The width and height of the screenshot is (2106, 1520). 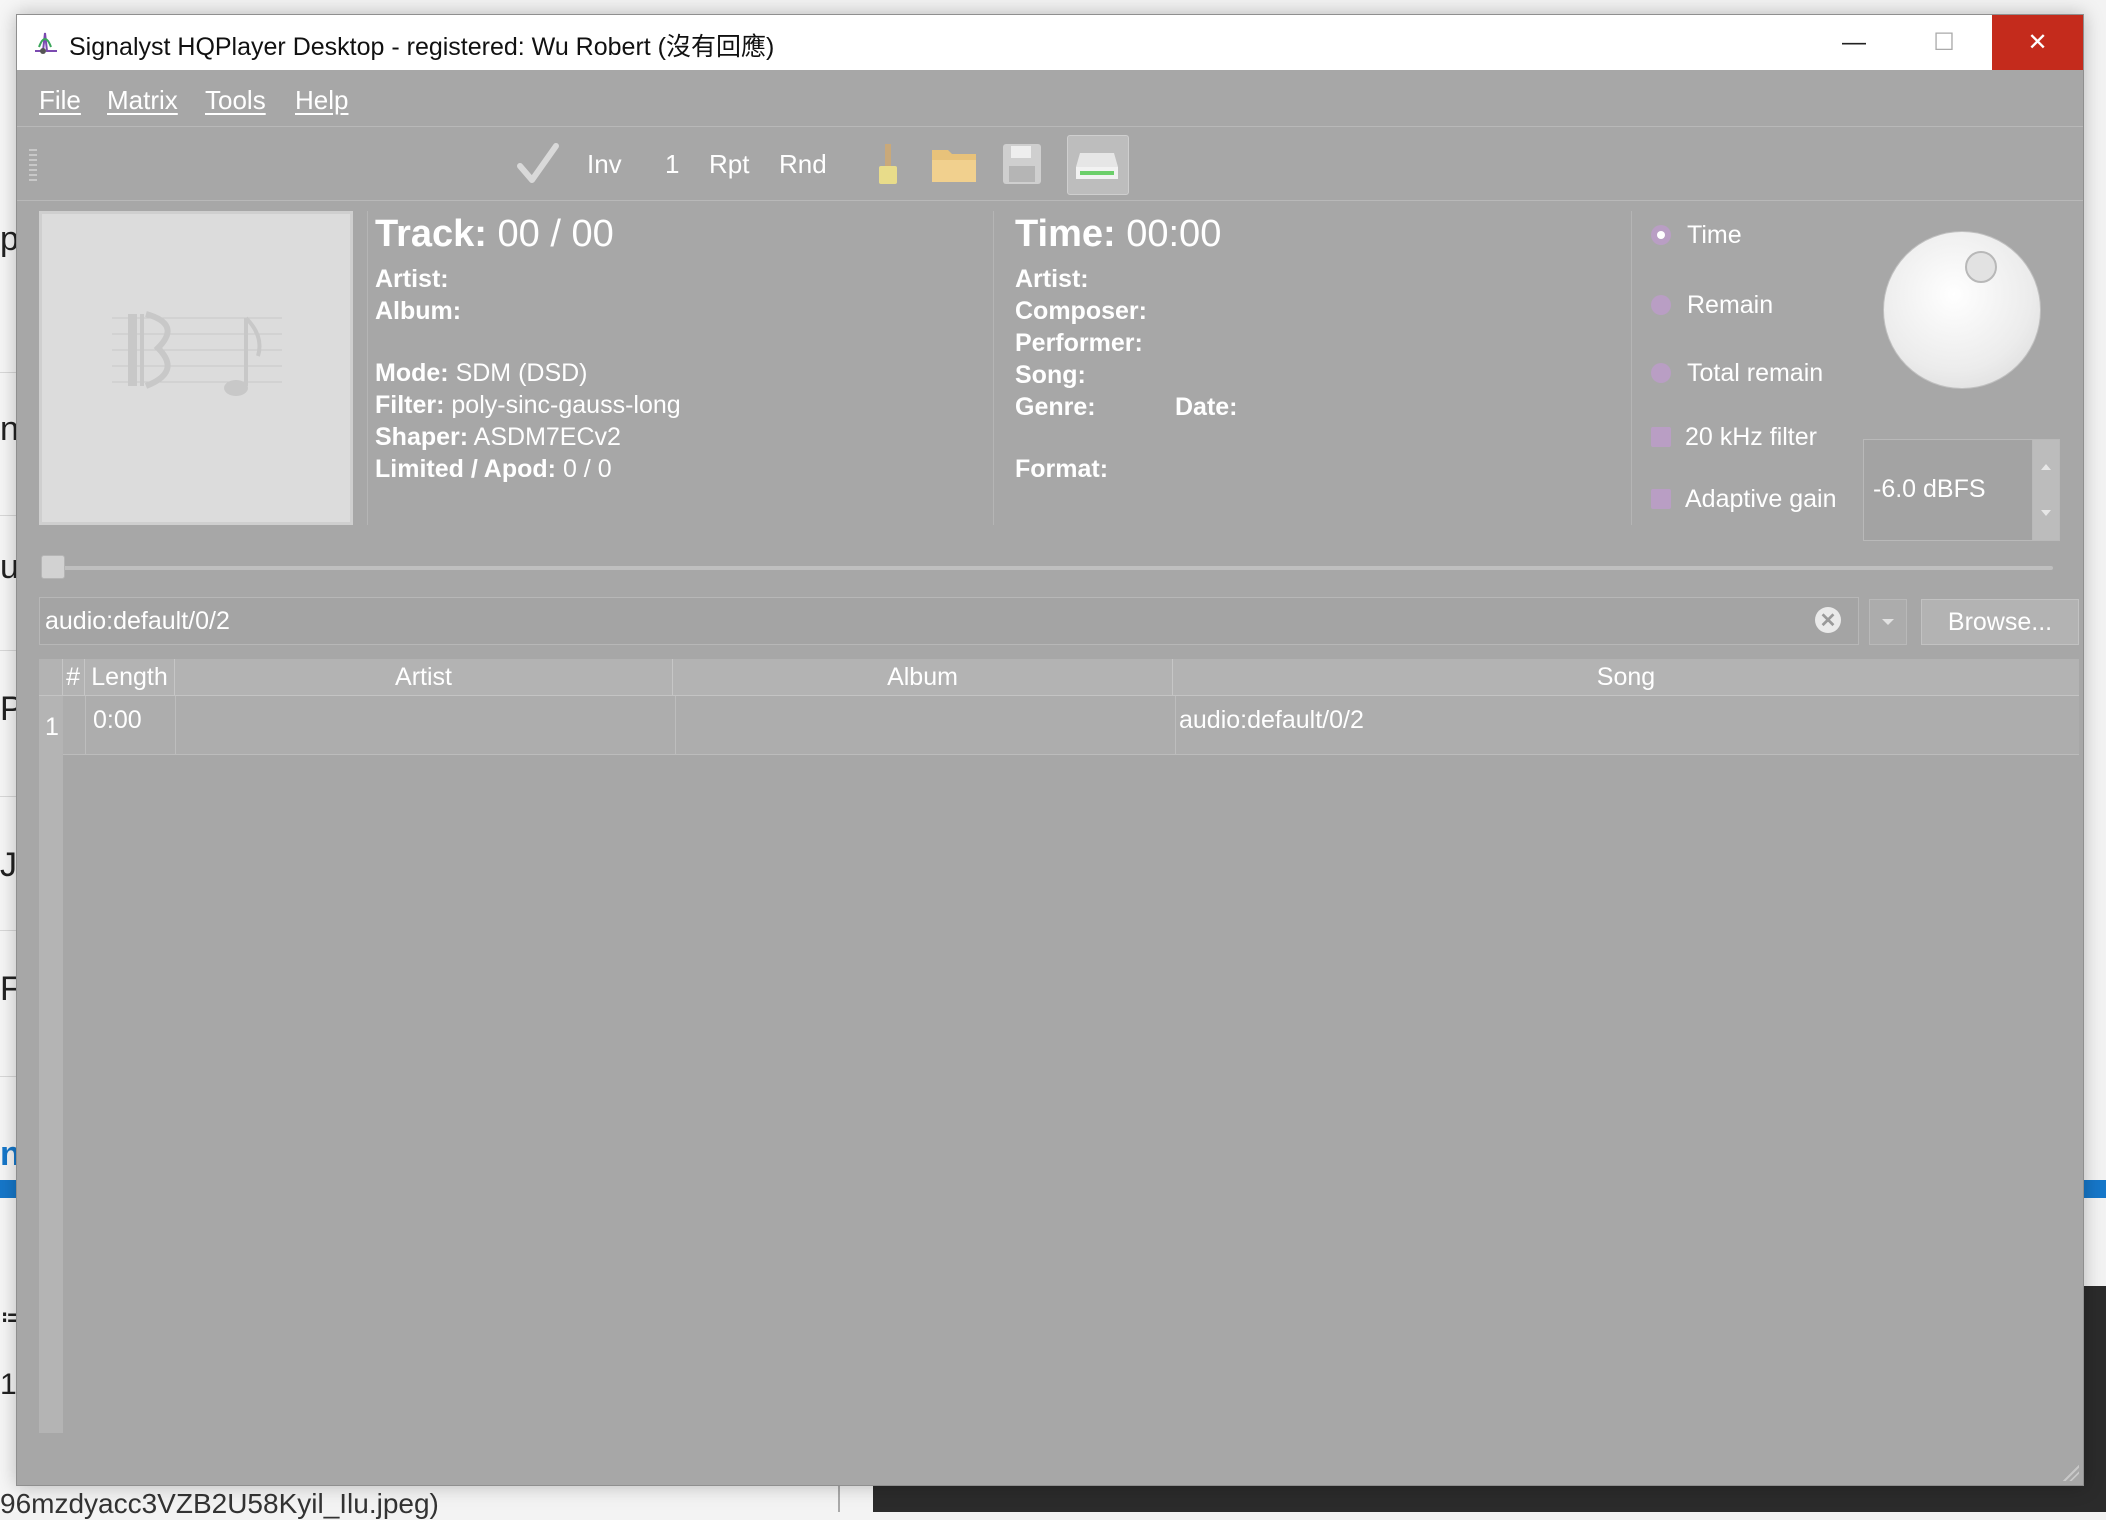 I want to click on limited-apod-value: 0 / 0, so click(x=587, y=469).